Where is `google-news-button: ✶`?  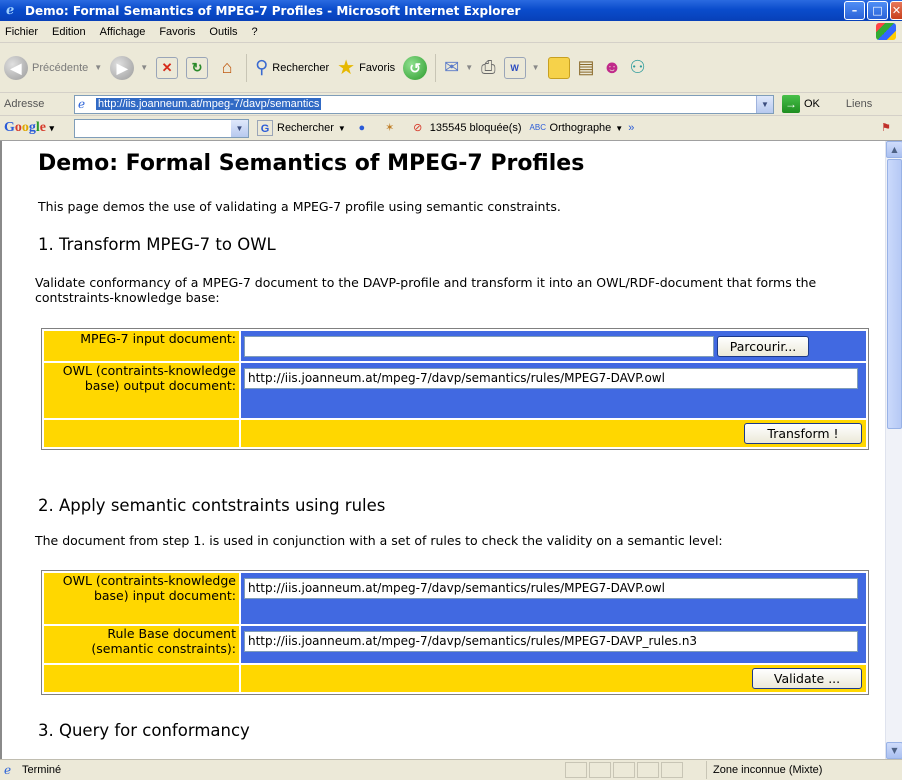 google-news-button: ✶ is located at coordinates (392, 128).